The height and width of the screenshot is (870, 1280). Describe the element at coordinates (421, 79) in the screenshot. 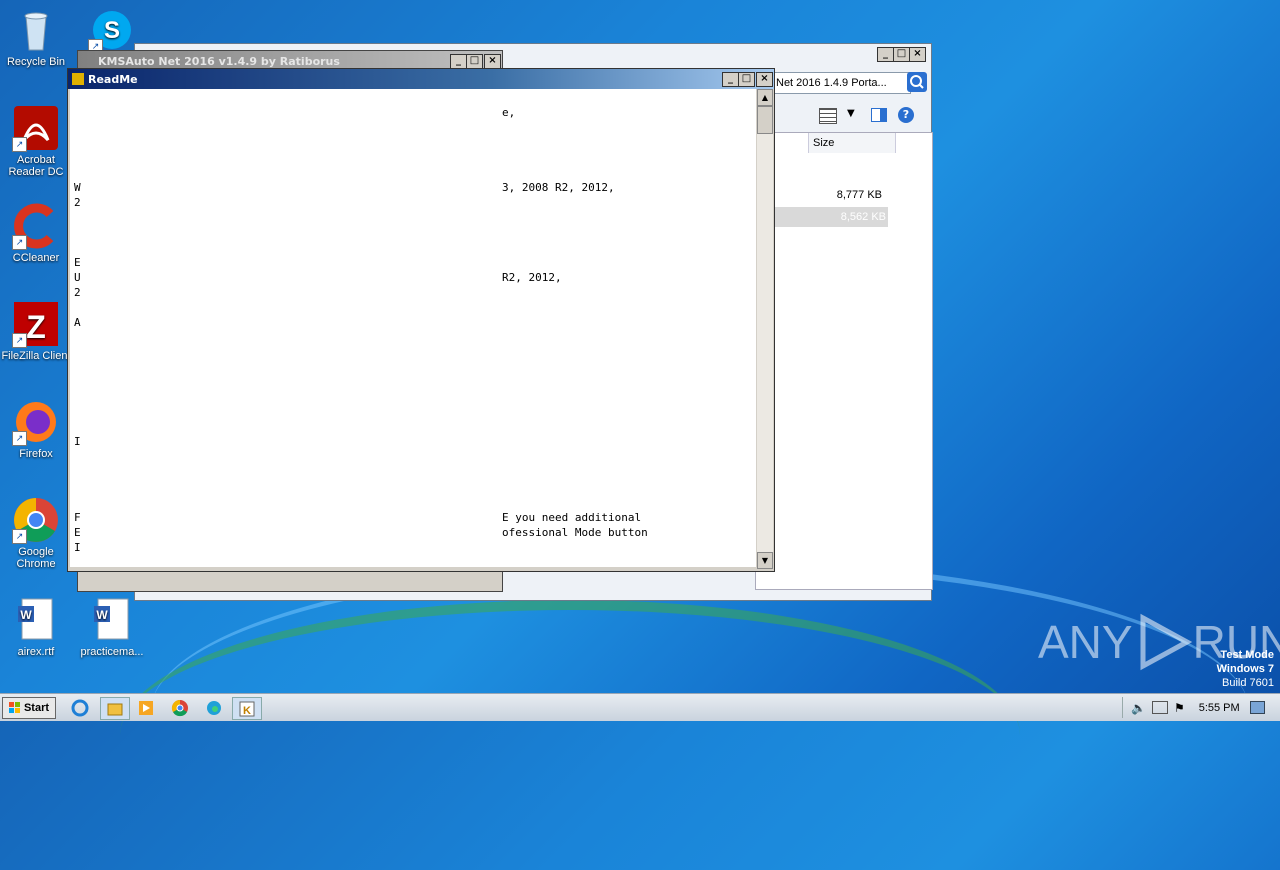

I see `readme-title-bar: ReadMe` at that location.